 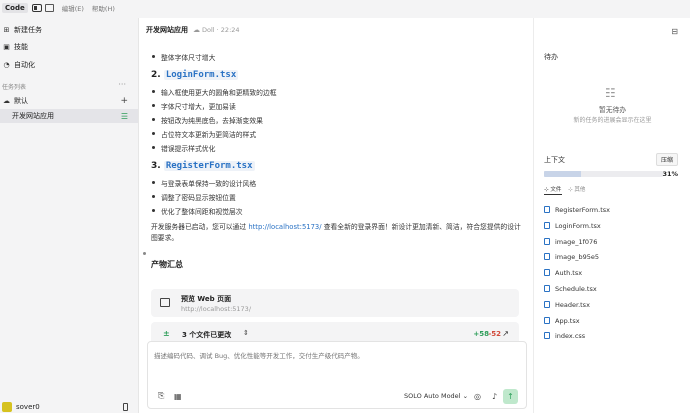 What do you see at coordinates (165, 302) in the screenshot?
I see `browser-icon` at bounding box center [165, 302].